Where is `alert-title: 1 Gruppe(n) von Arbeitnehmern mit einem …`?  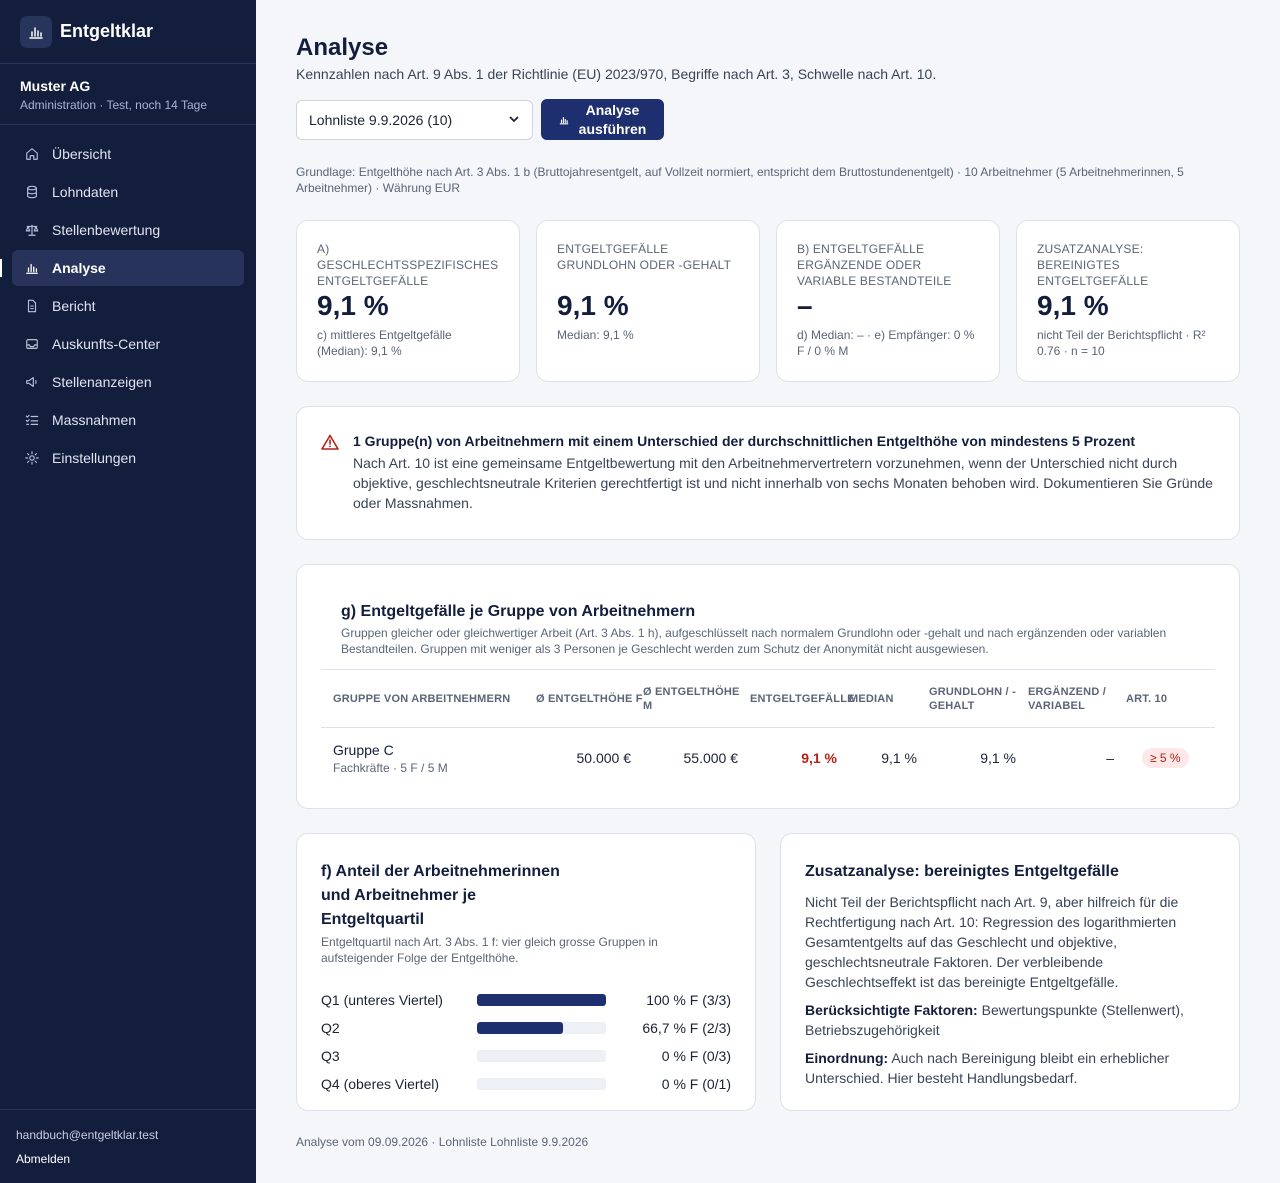
alert-title: 1 Gruppe(n) von Arbeitnehmern mit einem … is located at coordinates (744, 441).